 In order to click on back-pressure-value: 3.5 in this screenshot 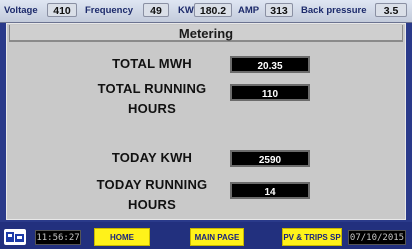, I will do `click(391, 10)`.